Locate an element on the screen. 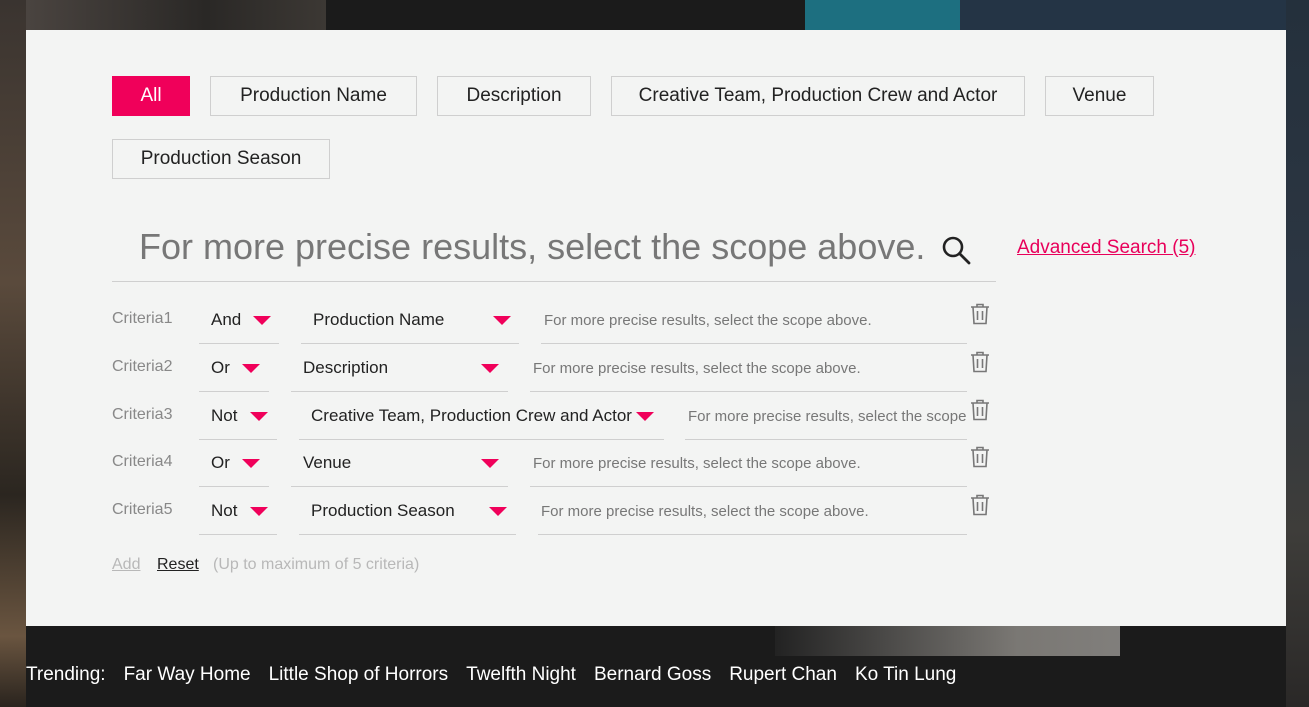  background-image-right is located at coordinates (1297, 353).